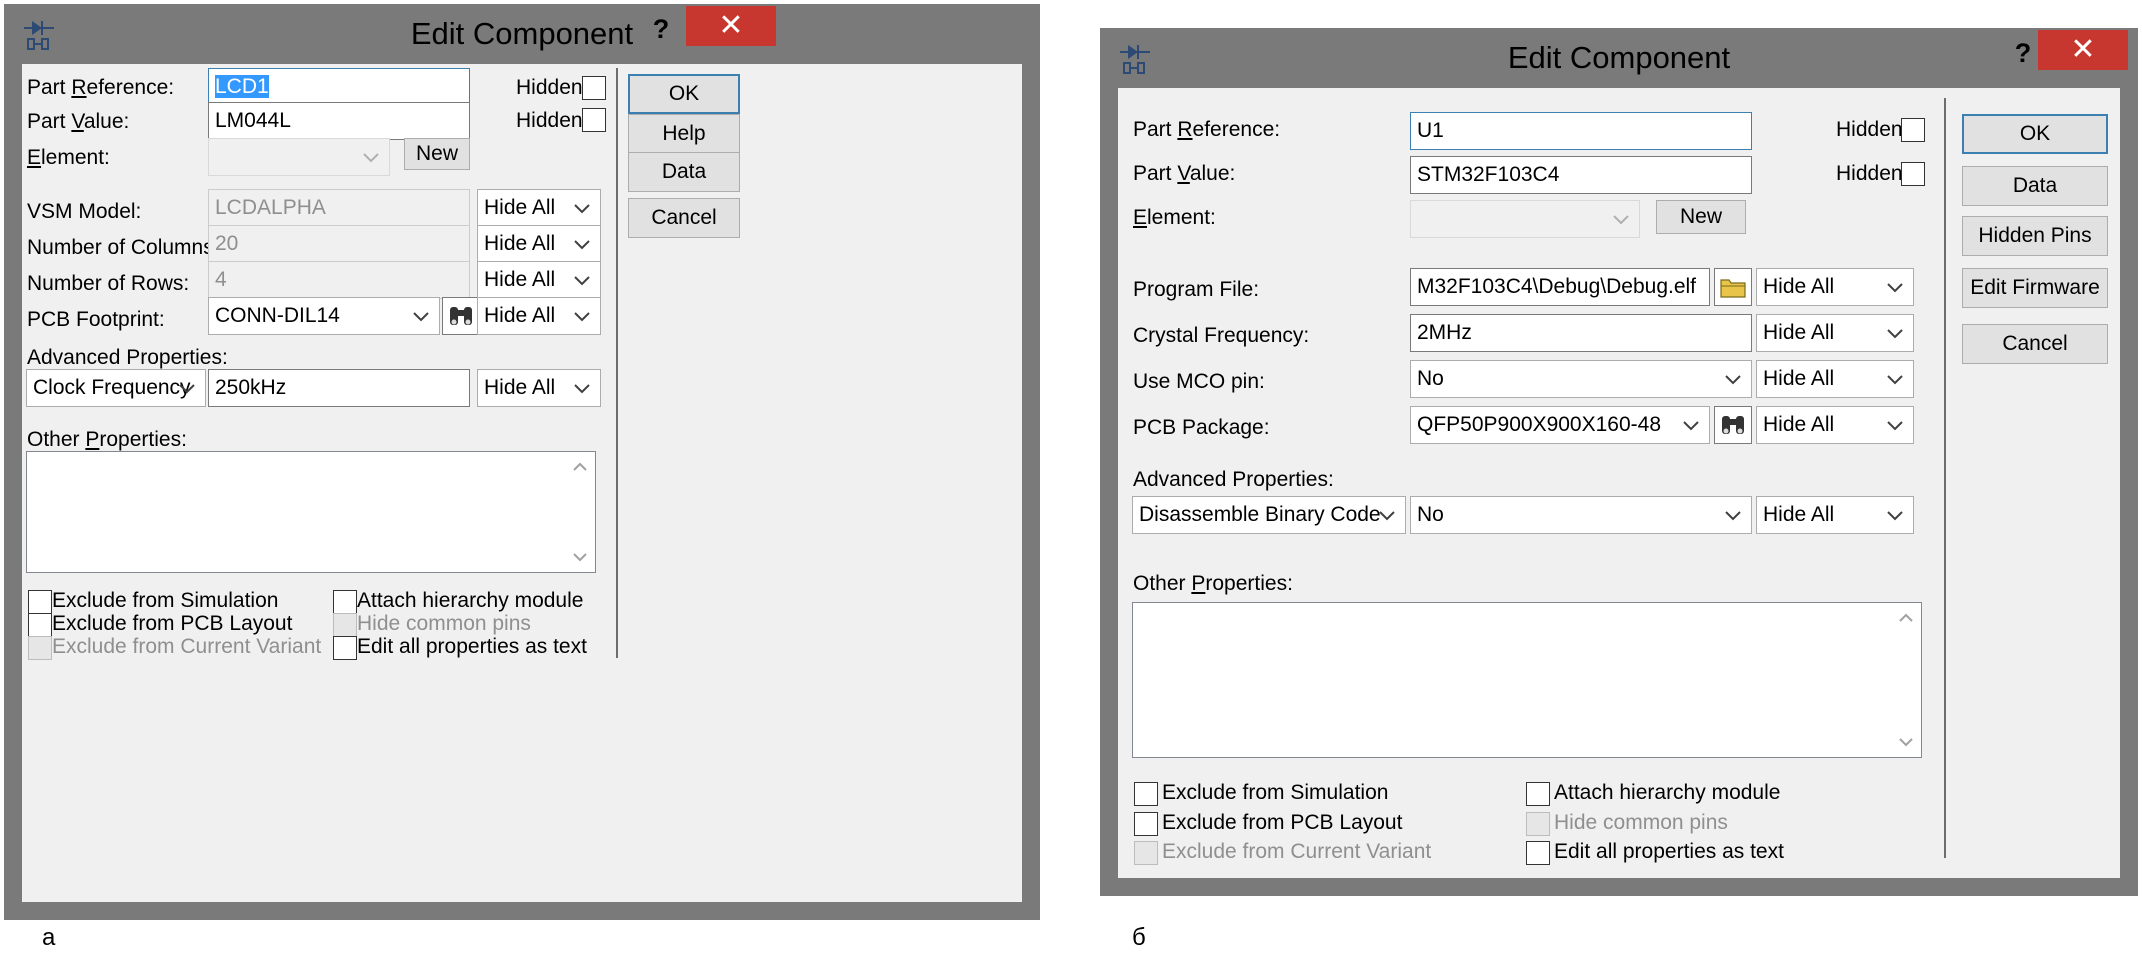 The image size is (2142, 974). Describe the element at coordinates (552, 87) in the screenshot. I see `part-reference-hidden-label: Hidden:` at that location.